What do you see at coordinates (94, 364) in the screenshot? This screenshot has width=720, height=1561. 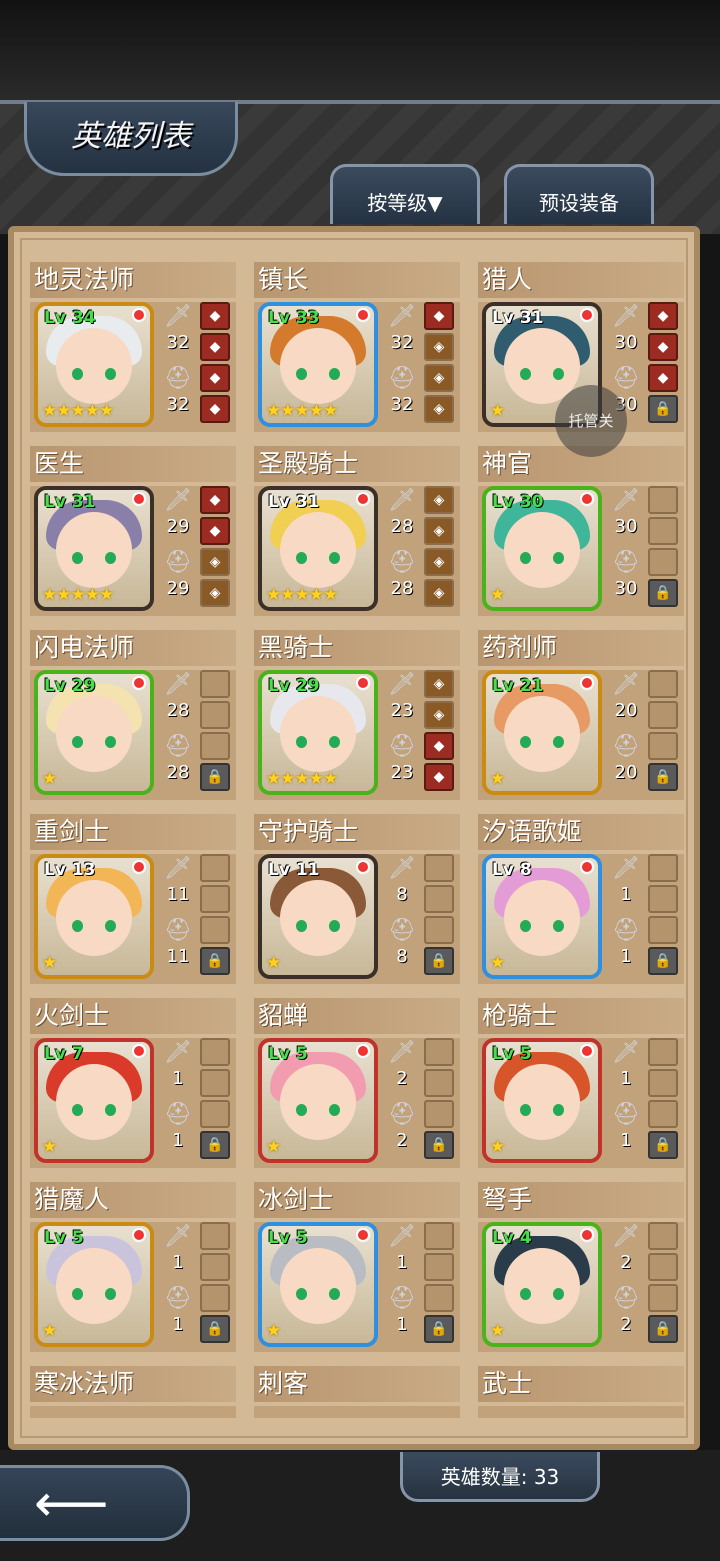 I see `hero-portrait: Lv 34 ★★★★★` at bounding box center [94, 364].